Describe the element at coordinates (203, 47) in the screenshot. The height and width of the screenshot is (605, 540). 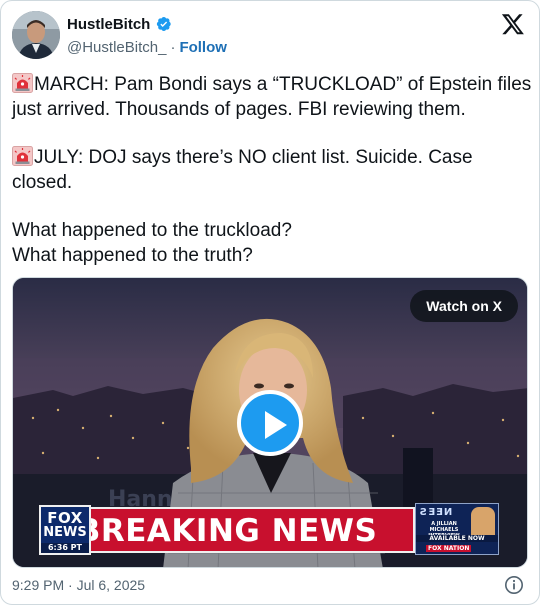
I see `follow-button: Follow` at that location.